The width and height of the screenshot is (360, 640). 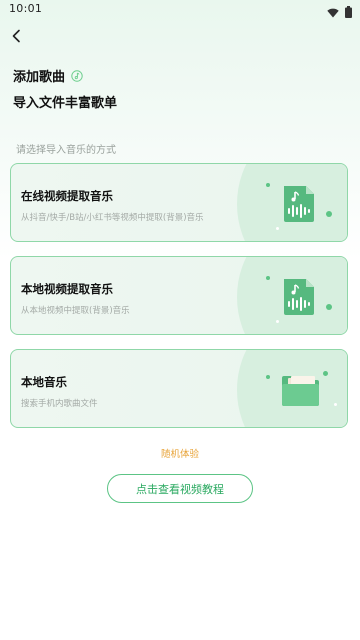 I want to click on option-desc: 从抖音/快手/B站/小红书等视频中提取(背景)音乐, so click(x=112, y=218).